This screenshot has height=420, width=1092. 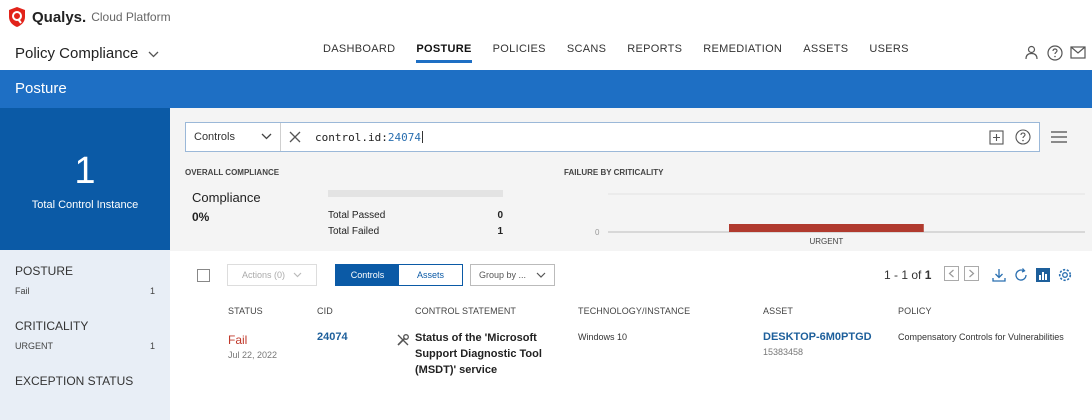 What do you see at coordinates (1059, 139) in the screenshot?
I see `hamburger-menu-icon` at bounding box center [1059, 139].